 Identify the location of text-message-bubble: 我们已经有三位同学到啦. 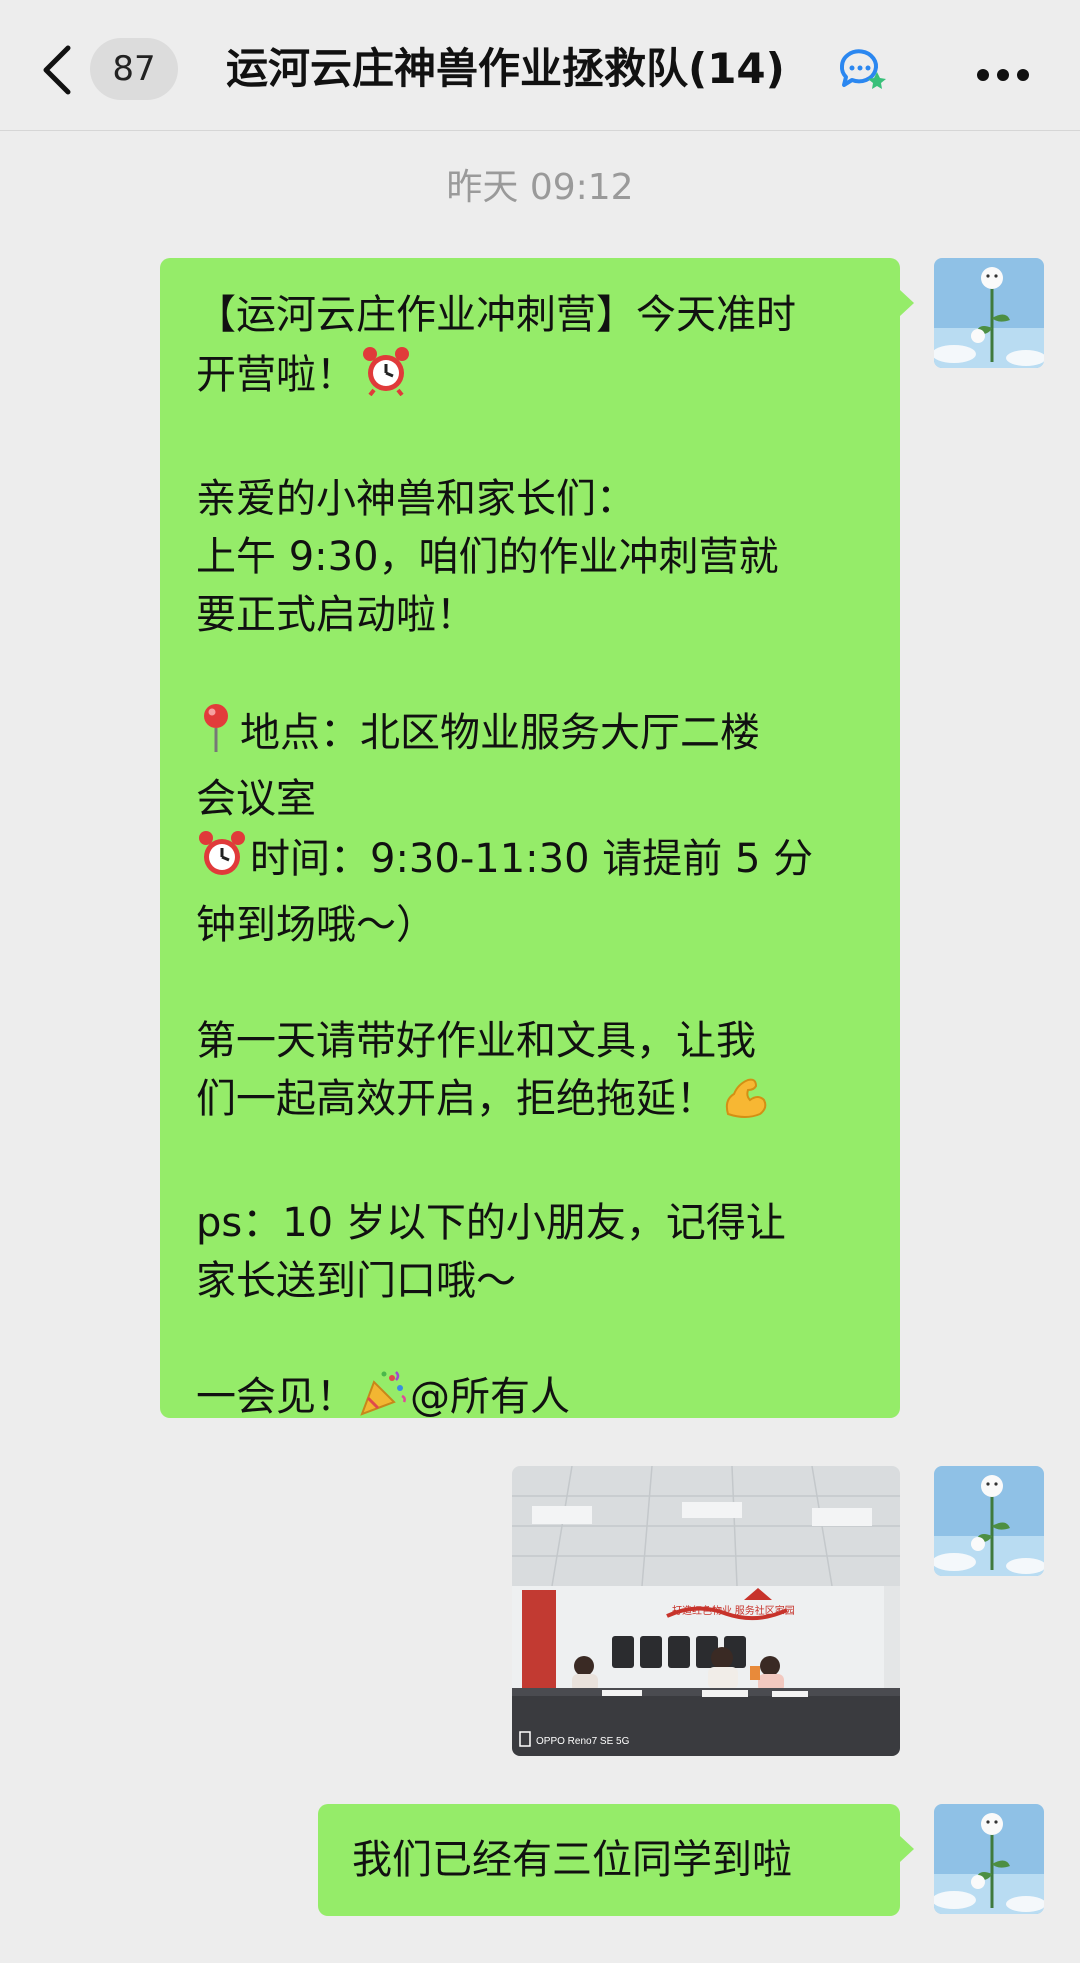
(609, 1860).